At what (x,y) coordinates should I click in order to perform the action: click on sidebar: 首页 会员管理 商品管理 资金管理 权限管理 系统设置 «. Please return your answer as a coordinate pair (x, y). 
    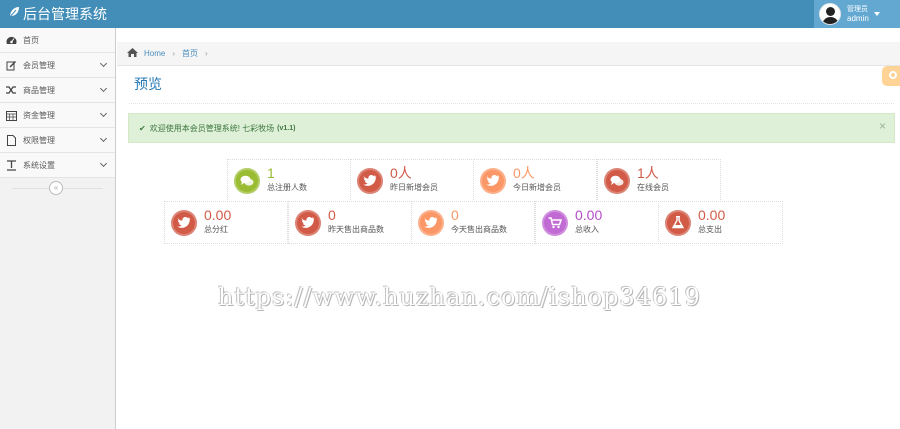
    Looking at the image, I should click on (58, 228).